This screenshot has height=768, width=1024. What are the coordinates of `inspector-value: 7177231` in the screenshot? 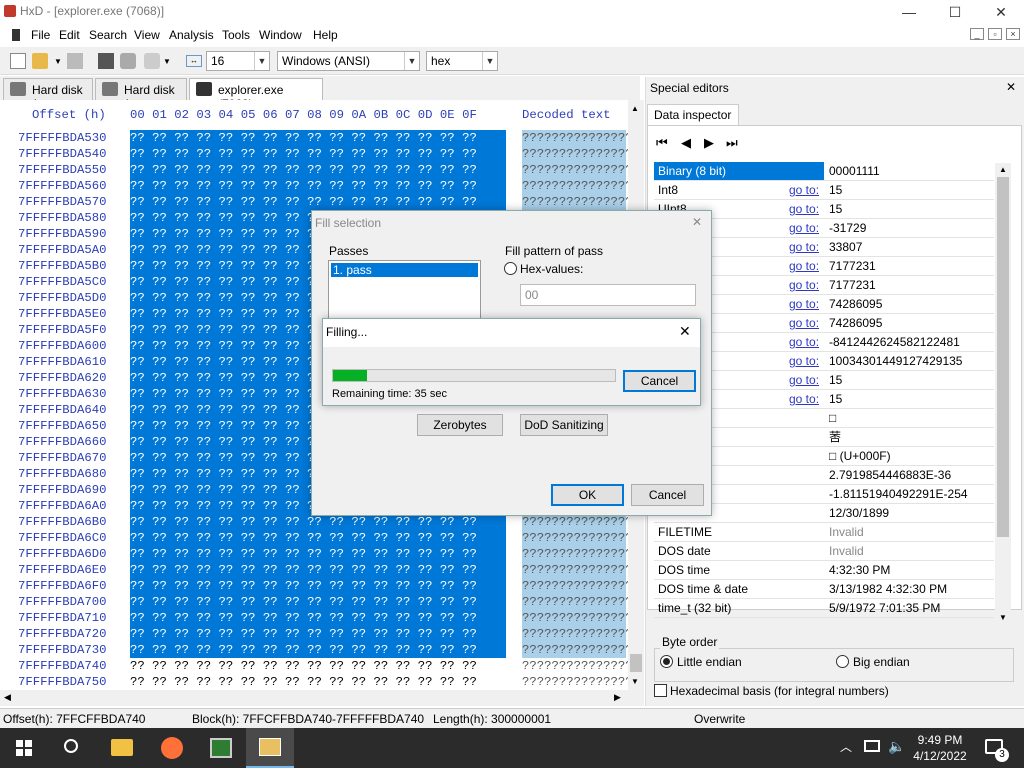 It's located at (852, 285).